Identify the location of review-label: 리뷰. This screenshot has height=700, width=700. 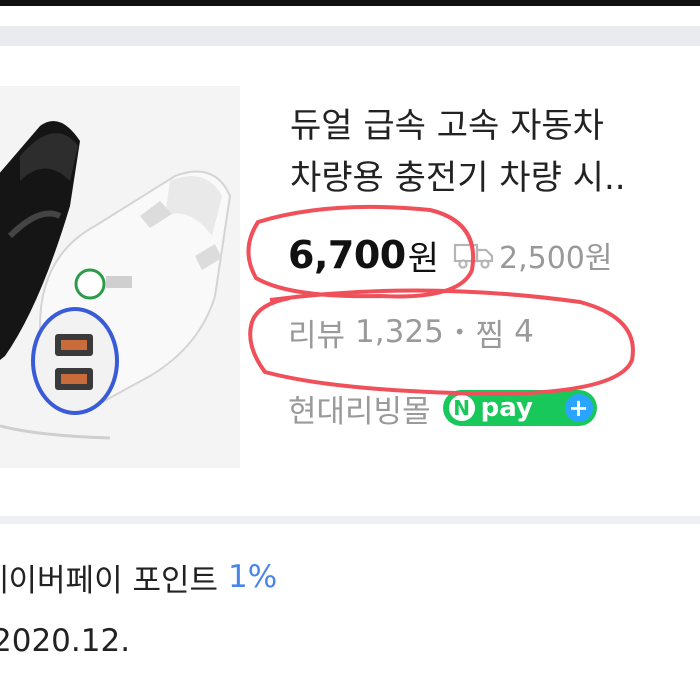
(317, 335).